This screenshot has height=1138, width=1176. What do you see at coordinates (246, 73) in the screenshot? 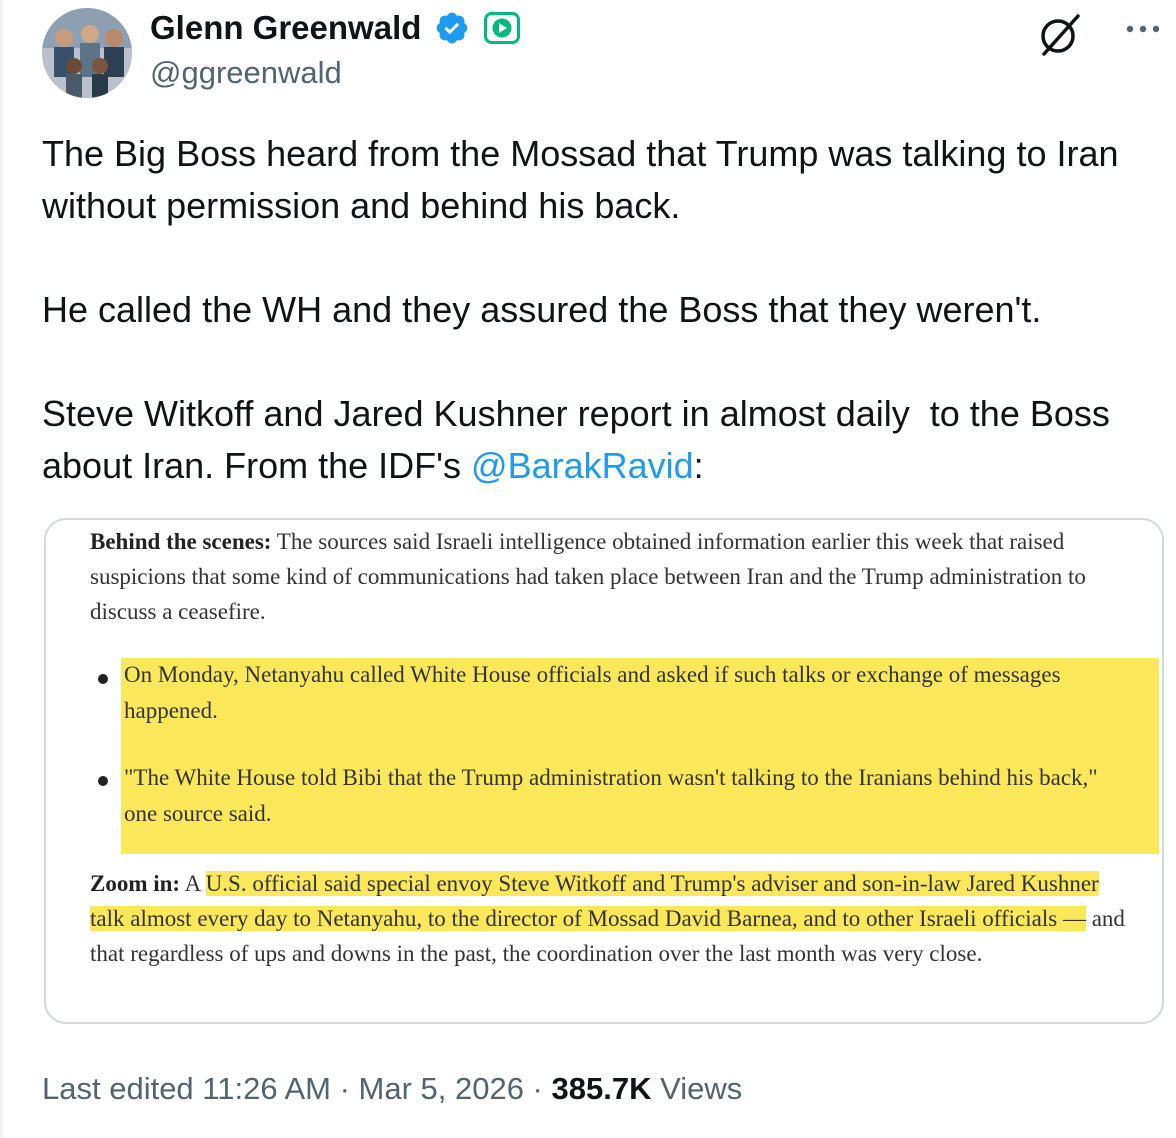
I see `author-handle: @ggreenwald` at bounding box center [246, 73].